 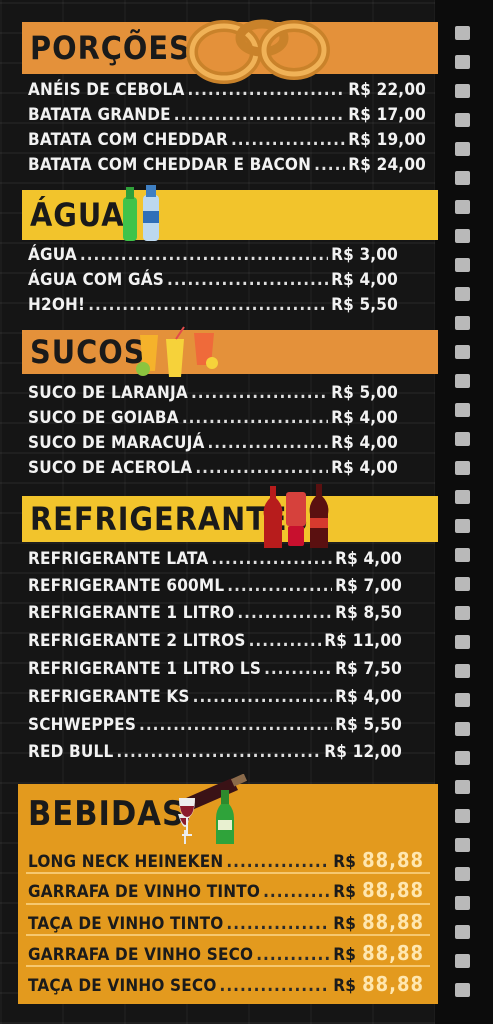 What do you see at coordinates (387, 165) in the screenshot?
I see `item-price: R$ 24,00` at bounding box center [387, 165].